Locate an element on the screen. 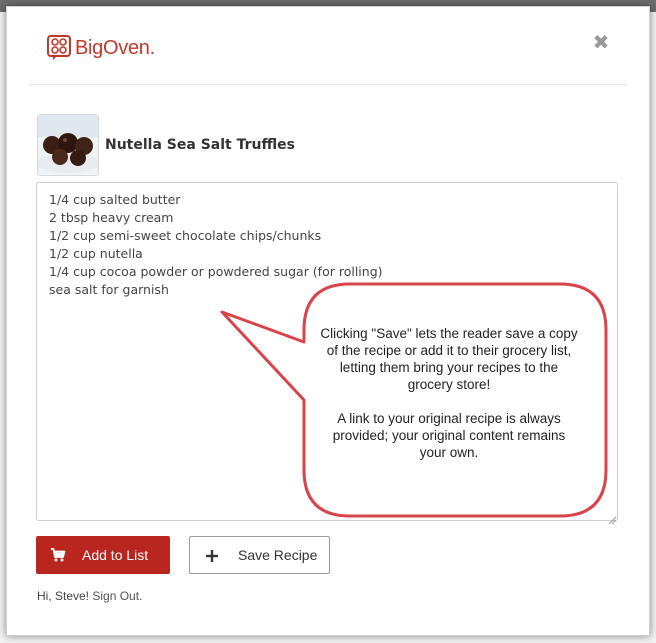 The width and height of the screenshot is (656, 643). save-recipe-label: Save Recipe is located at coordinates (278, 555).